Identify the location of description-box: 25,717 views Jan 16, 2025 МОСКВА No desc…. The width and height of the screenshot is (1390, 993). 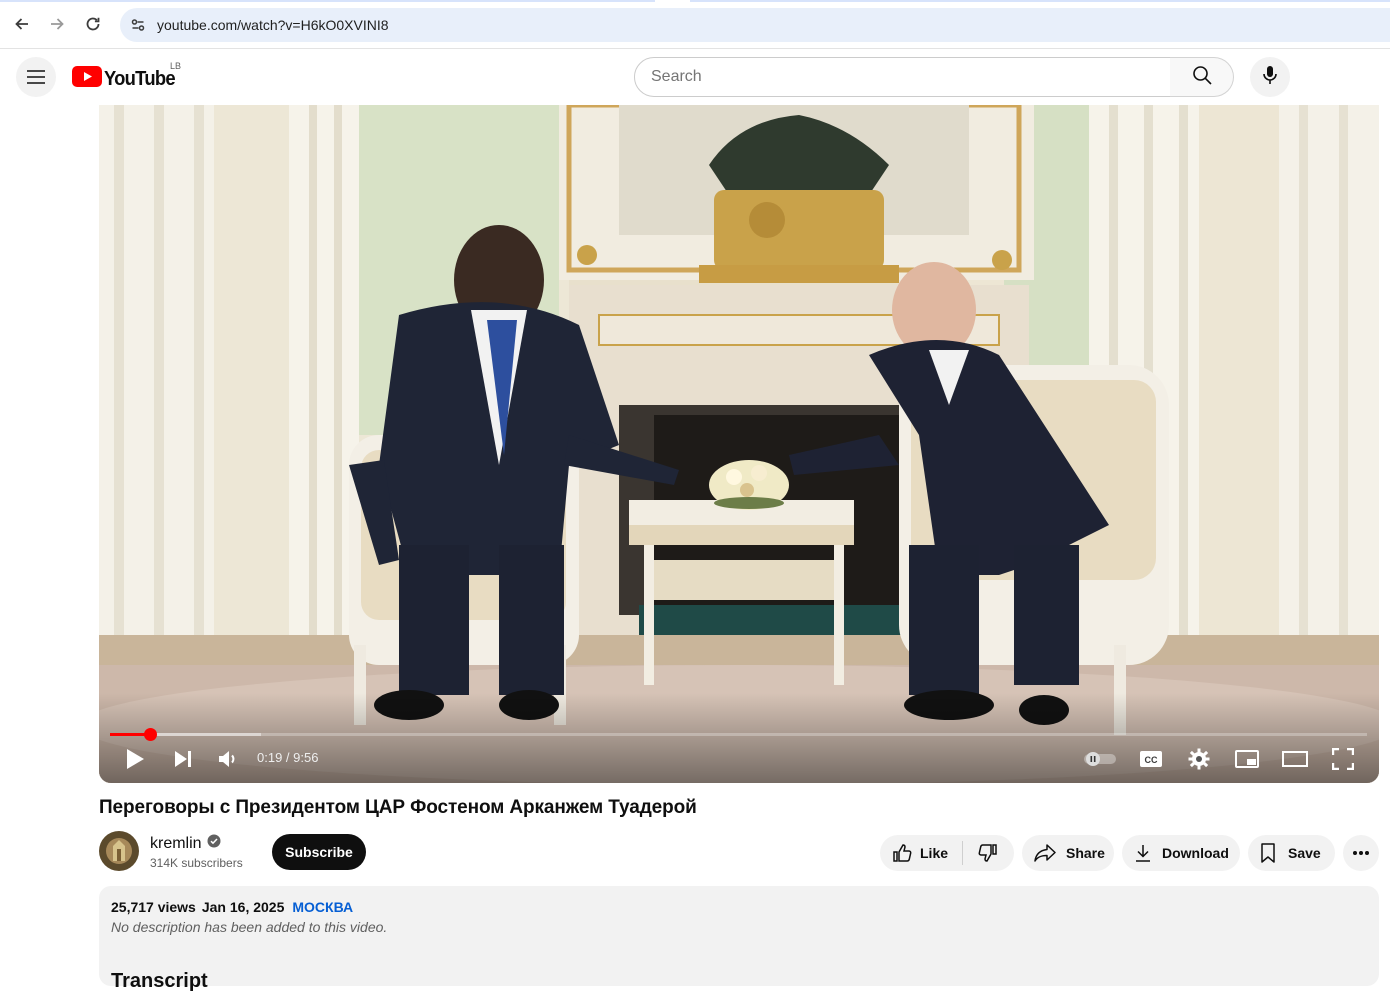
(739, 939).